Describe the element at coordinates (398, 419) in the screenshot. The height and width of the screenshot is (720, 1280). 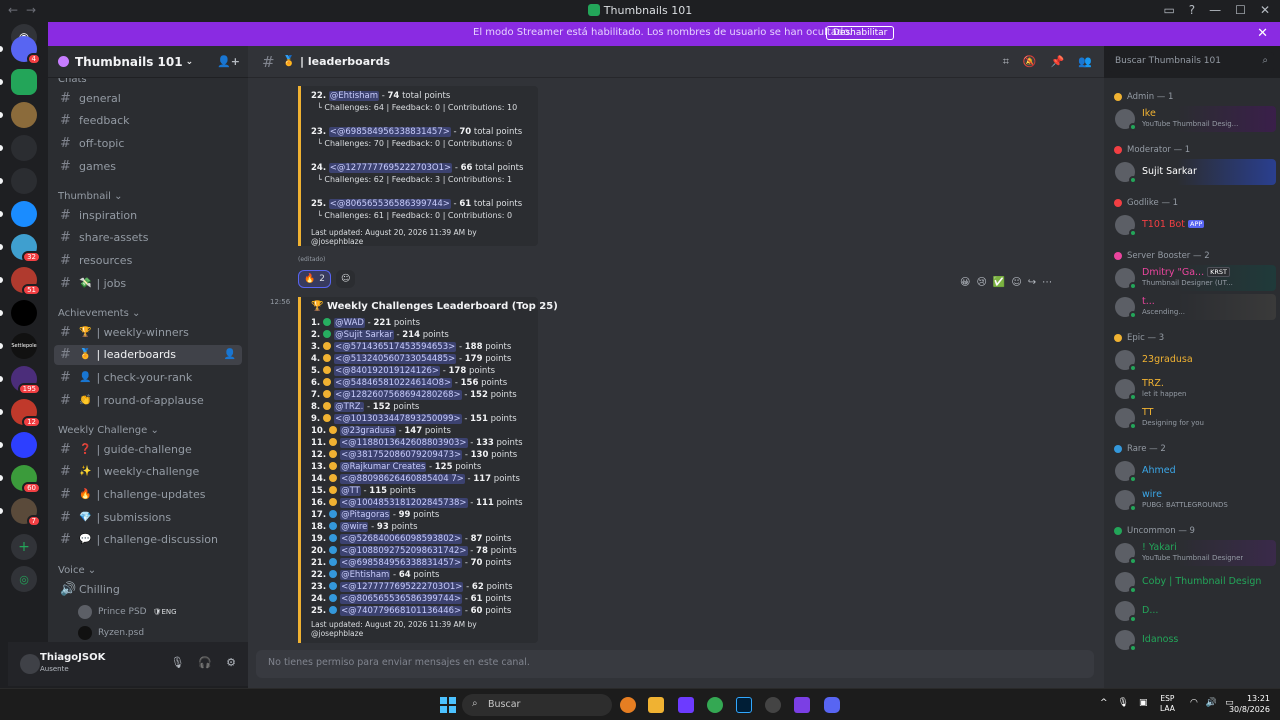
I see `user-mention: <@1013033447893250099>` at that location.